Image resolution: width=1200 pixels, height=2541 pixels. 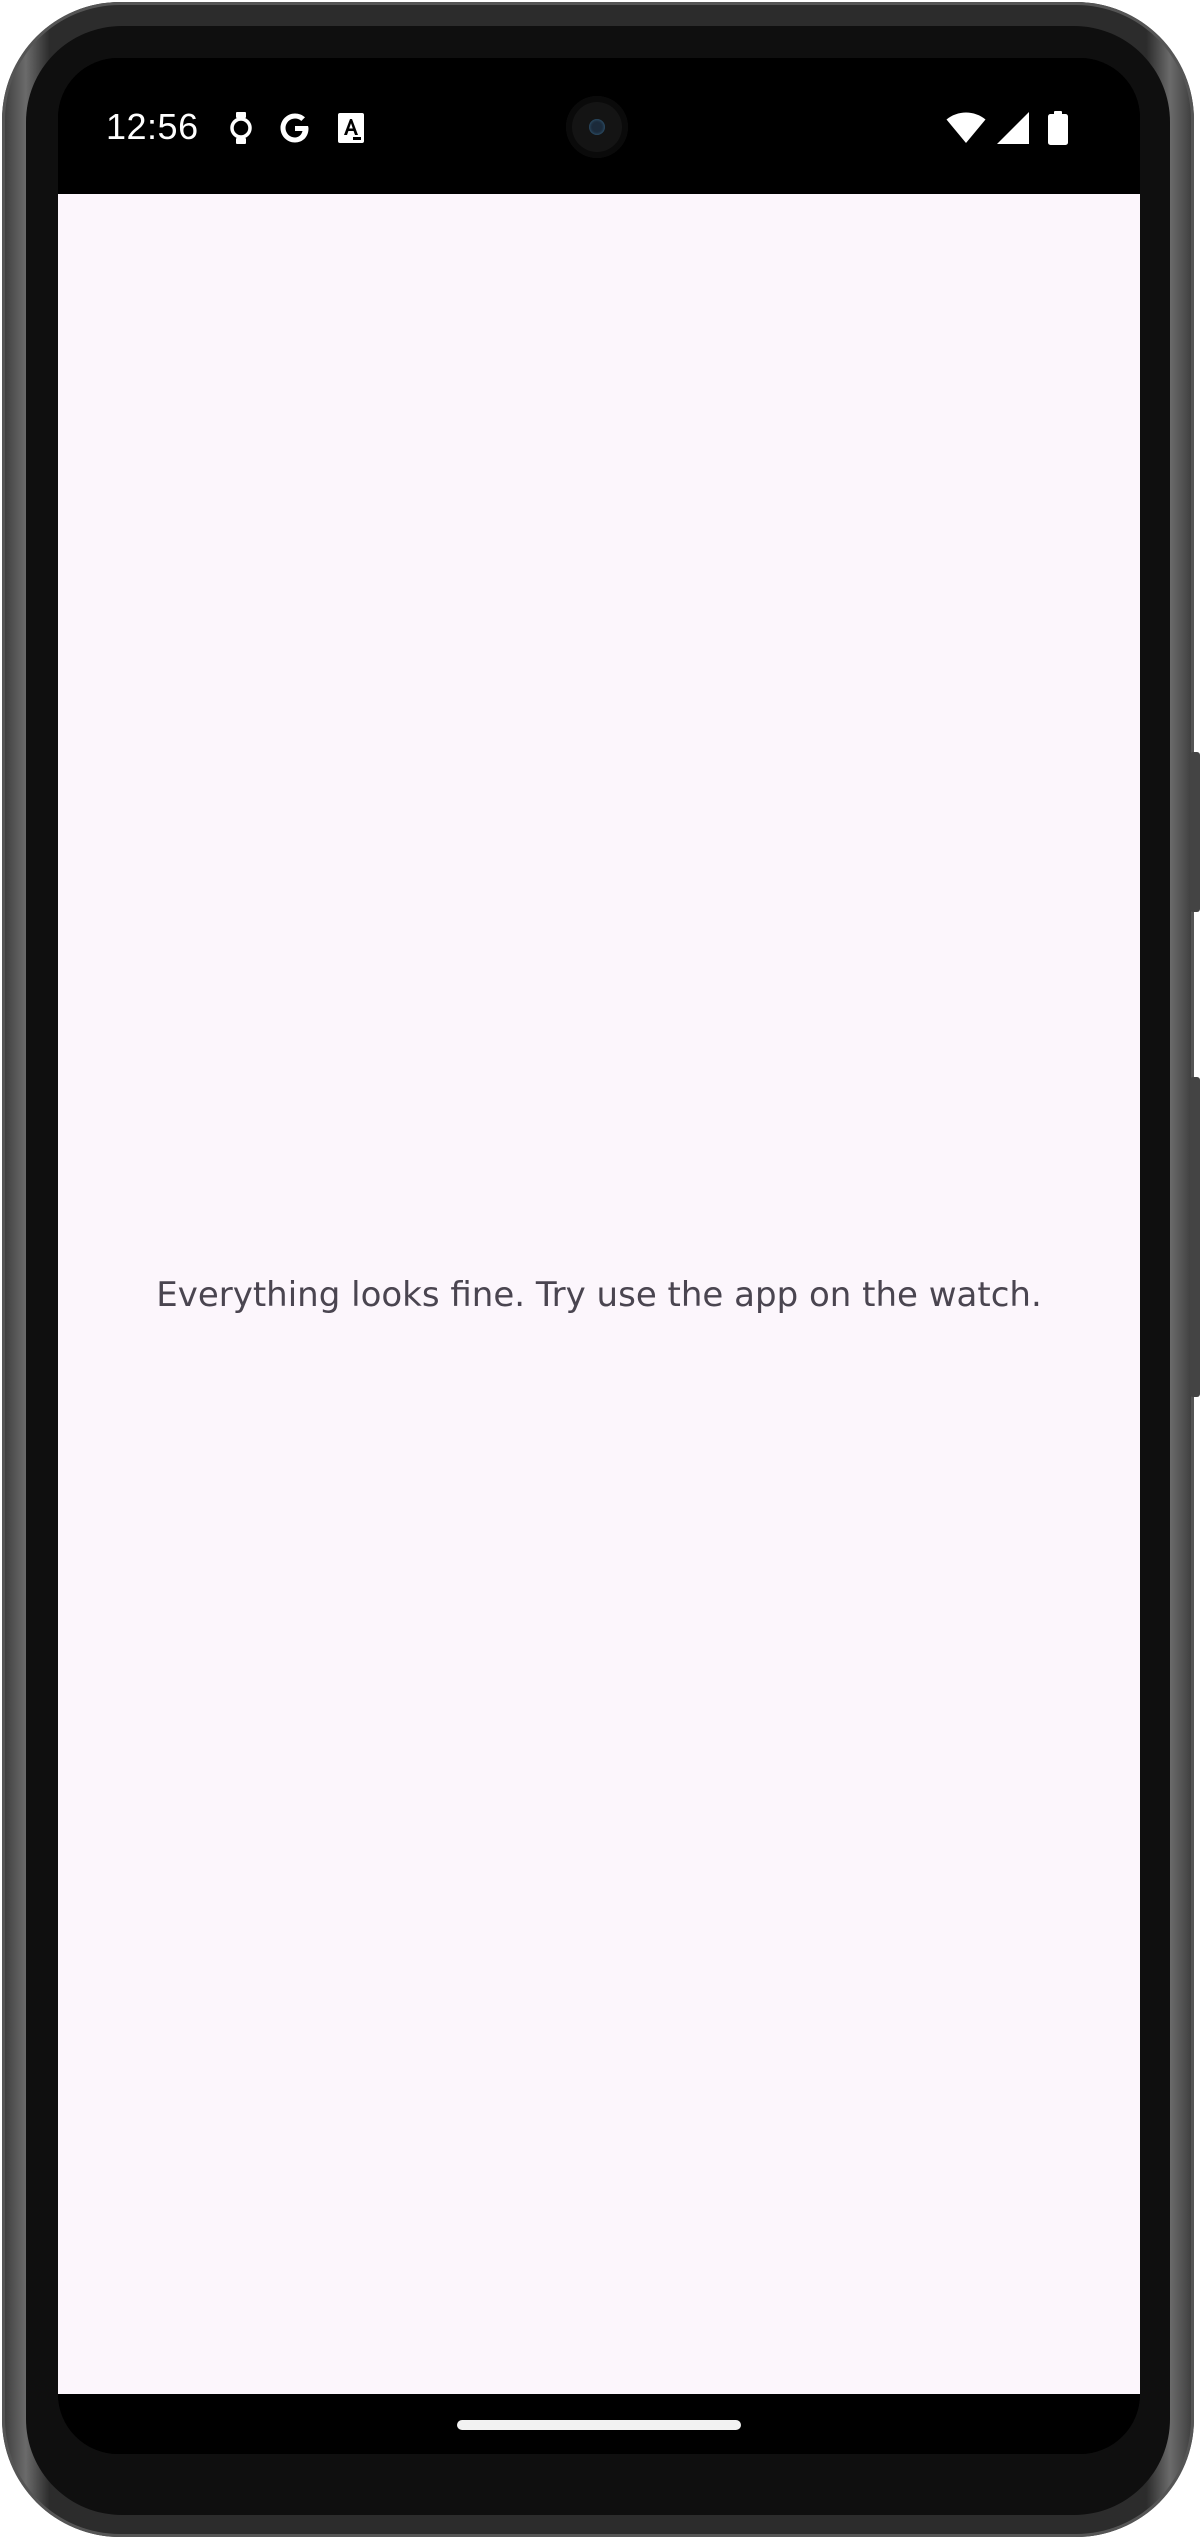 I want to click on wifi-icon, so click(x=966, y=128).